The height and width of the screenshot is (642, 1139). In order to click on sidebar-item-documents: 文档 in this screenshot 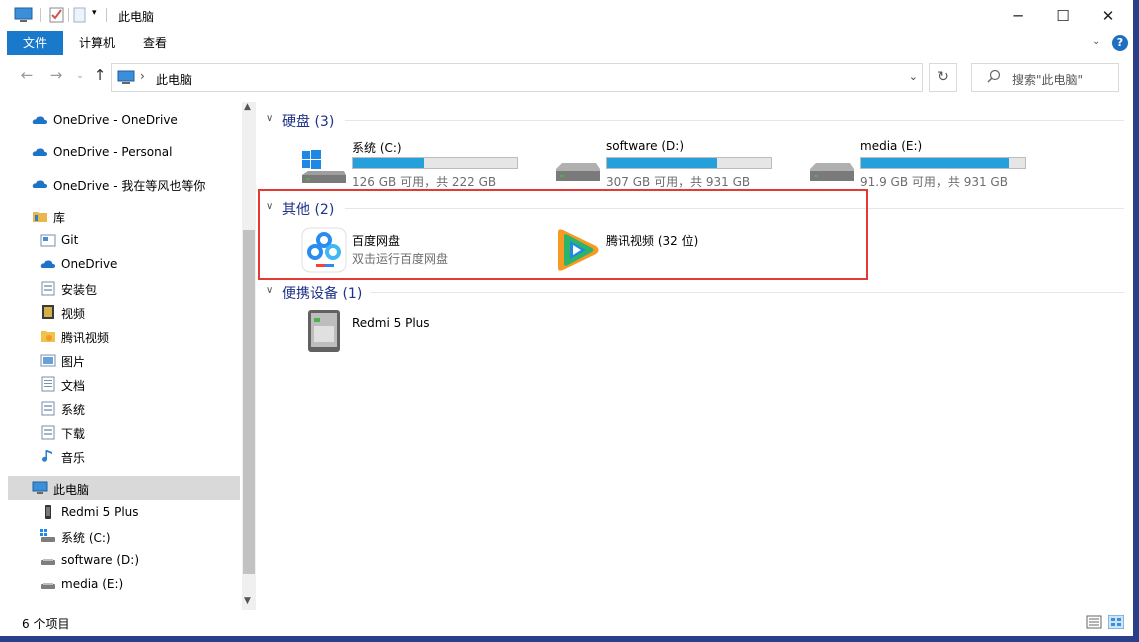, I will do `click(120, 384)`.